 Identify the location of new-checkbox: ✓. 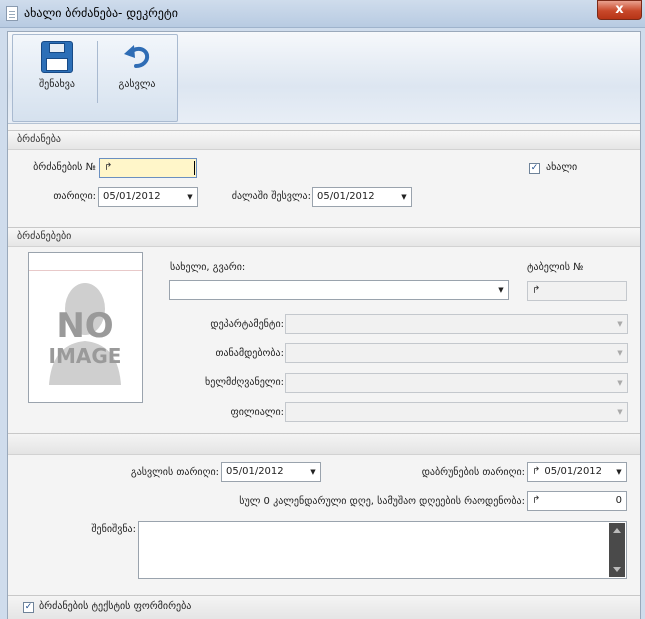
(534, 168).